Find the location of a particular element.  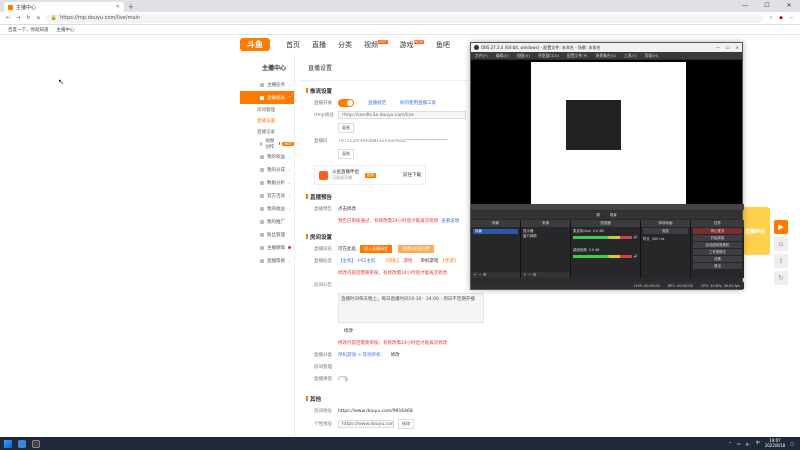

exit-button: 退出 is located at coordinates (717, 266).